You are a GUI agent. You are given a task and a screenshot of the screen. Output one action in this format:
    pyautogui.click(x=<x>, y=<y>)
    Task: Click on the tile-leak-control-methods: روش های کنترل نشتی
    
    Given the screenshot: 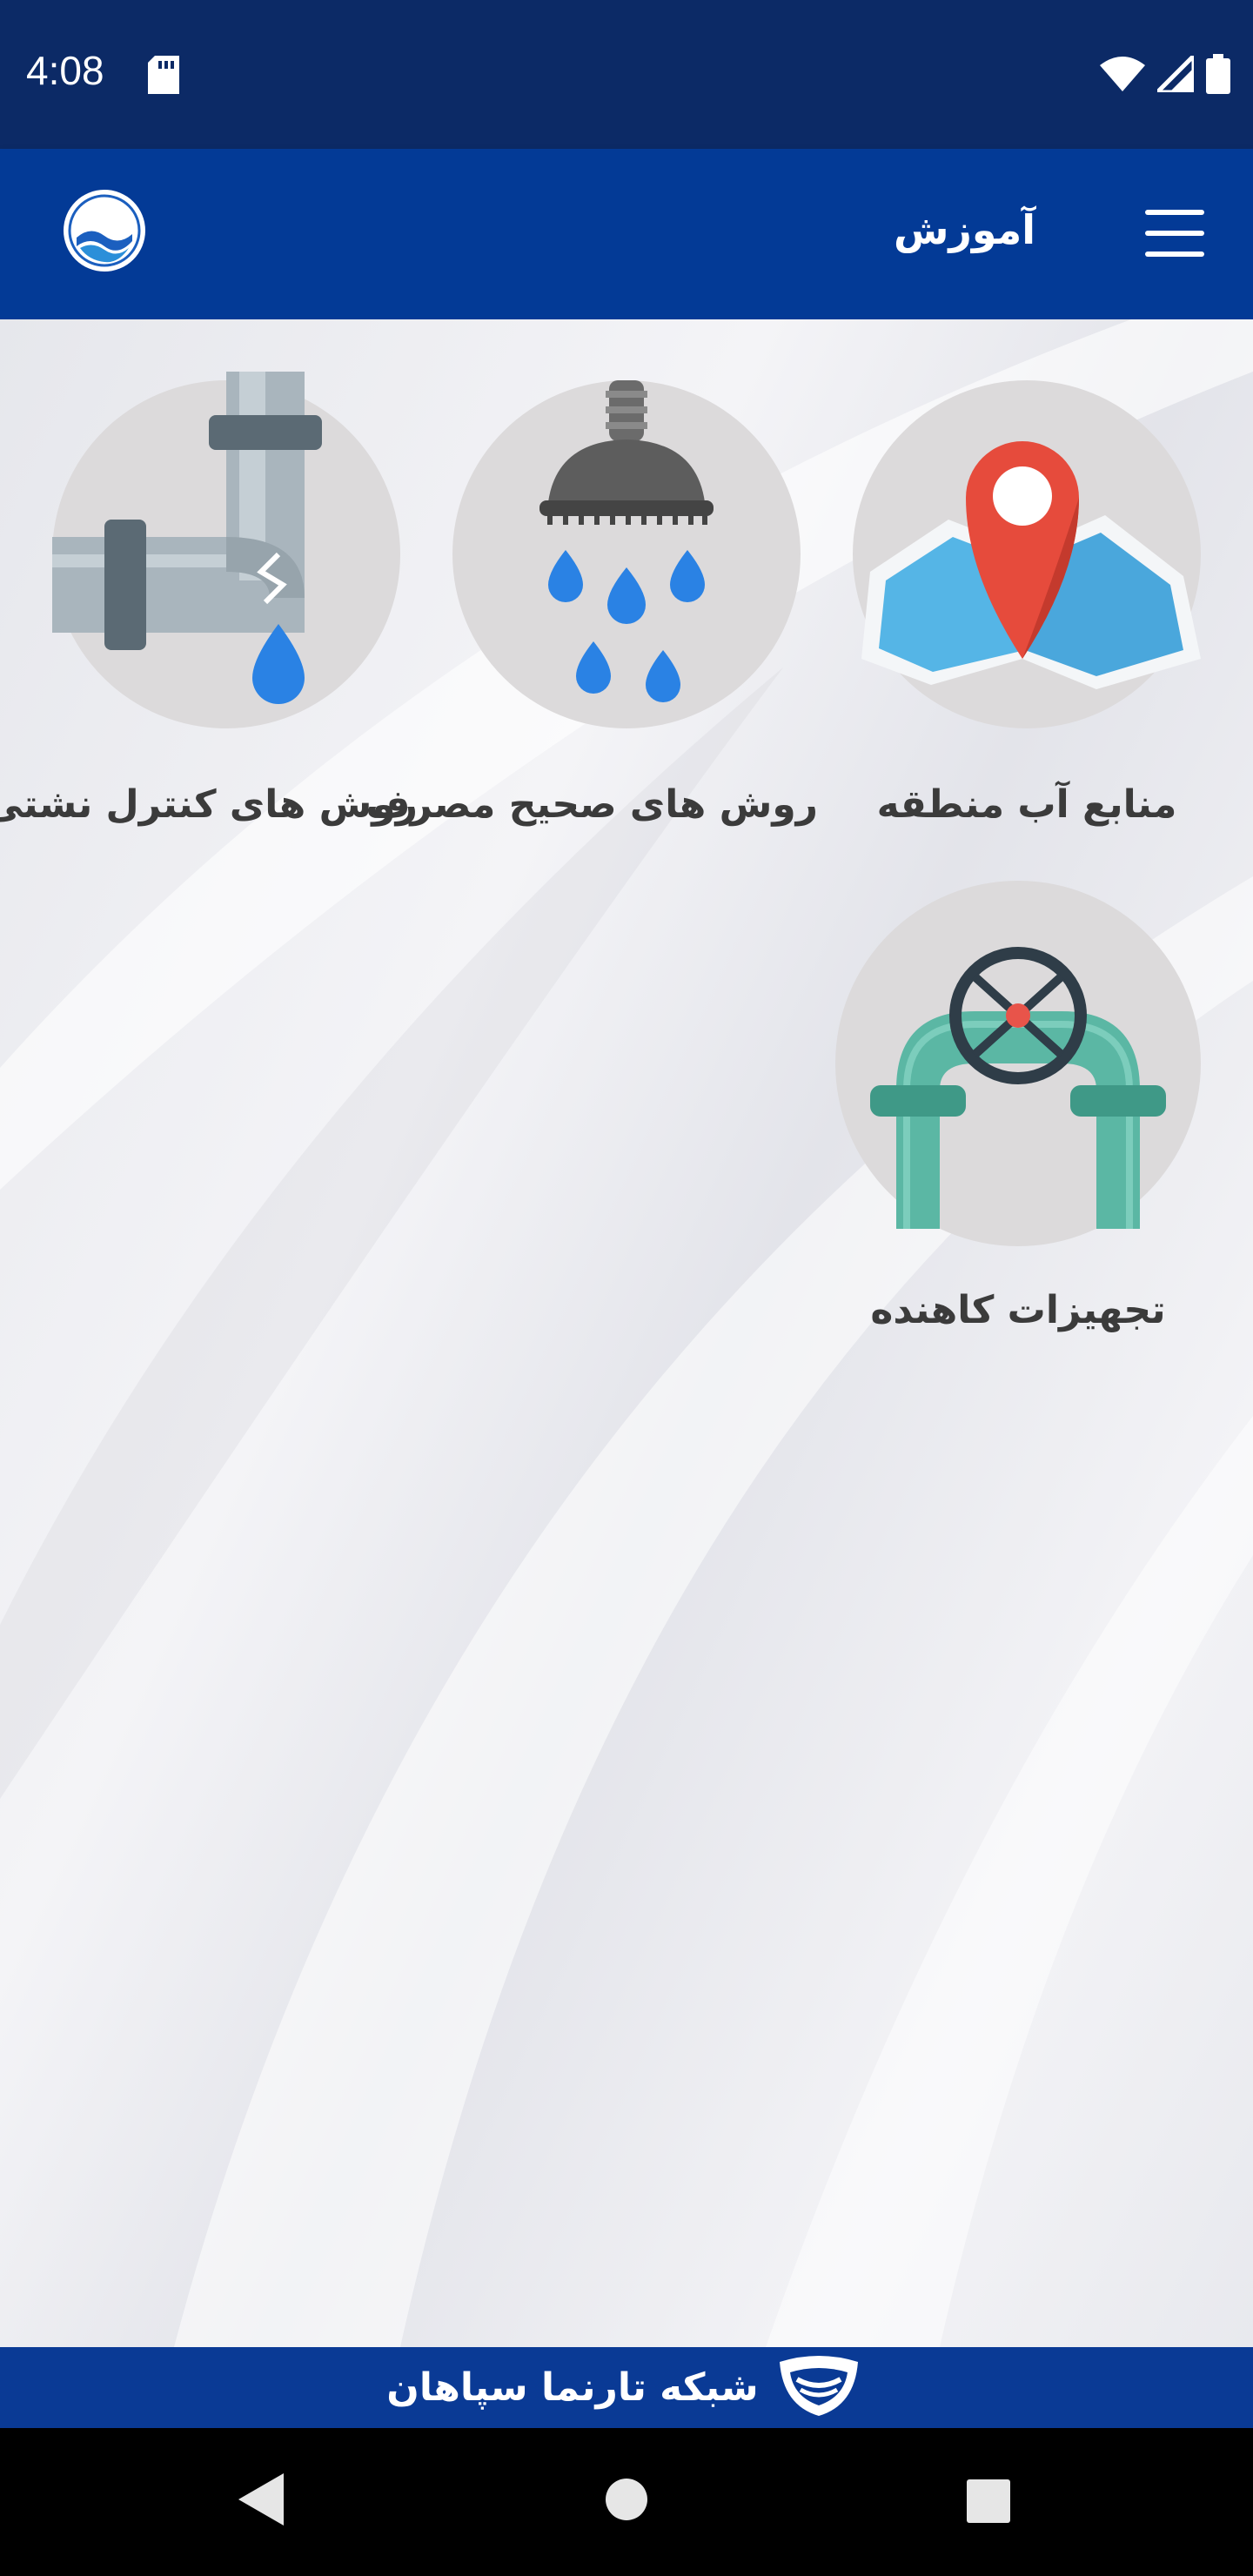 What is the action you would take?
    pyautogui.click(x=209, y=600)
    